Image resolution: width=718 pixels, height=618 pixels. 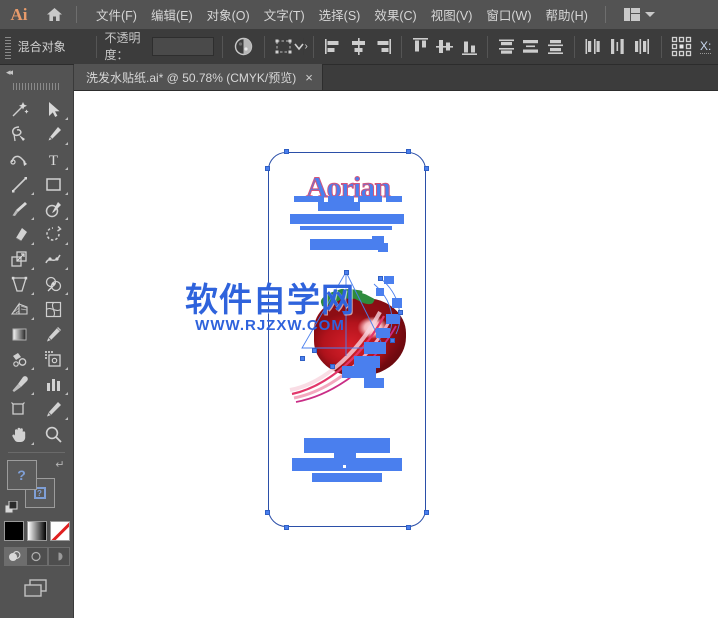 What do you see at coordinates (19, 384) in the screenshot?
I see `tool-eyedropper-icon` at bounding box center [19, 384].